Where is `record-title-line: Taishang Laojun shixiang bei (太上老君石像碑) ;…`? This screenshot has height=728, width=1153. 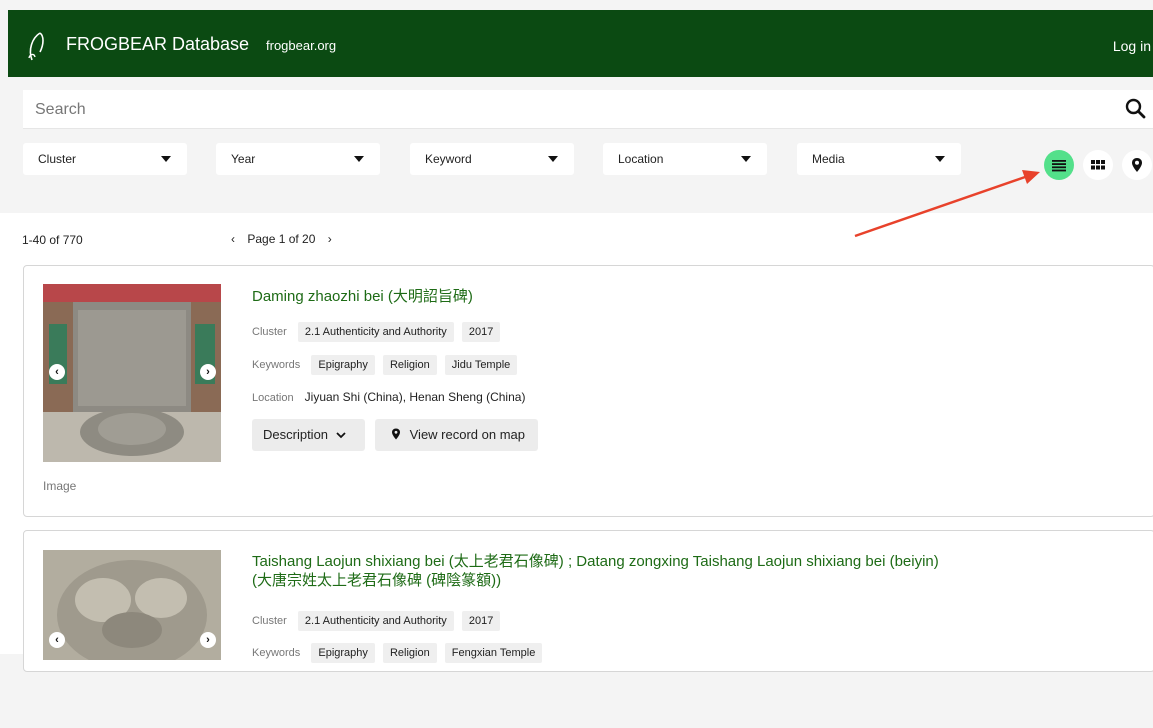 record-title-line: Taishang Laojun shixiang bei (太上老君石像碑) ;… is located at coordinates (595, 561).